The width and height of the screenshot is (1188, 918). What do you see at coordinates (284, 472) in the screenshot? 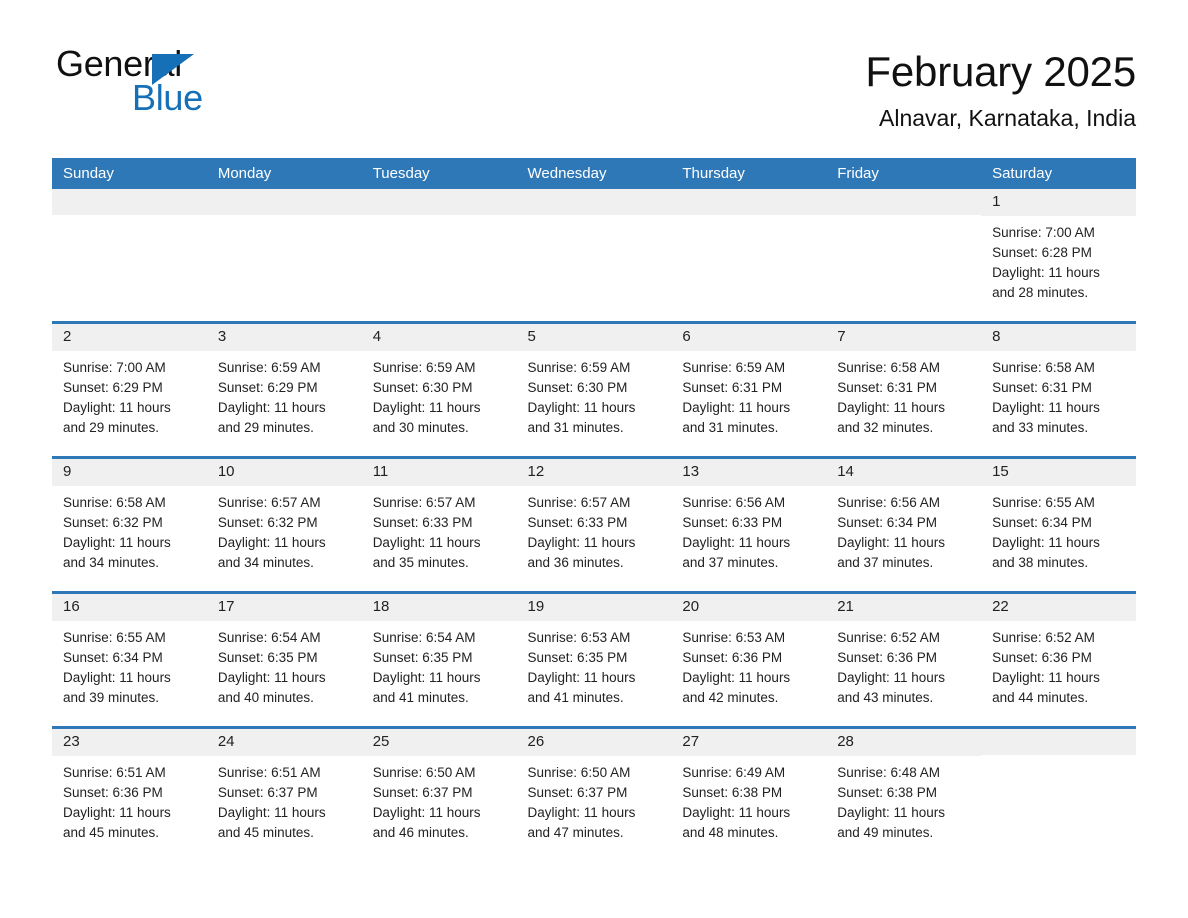
I see `day-number: 10` at bounding box center [284, 472].